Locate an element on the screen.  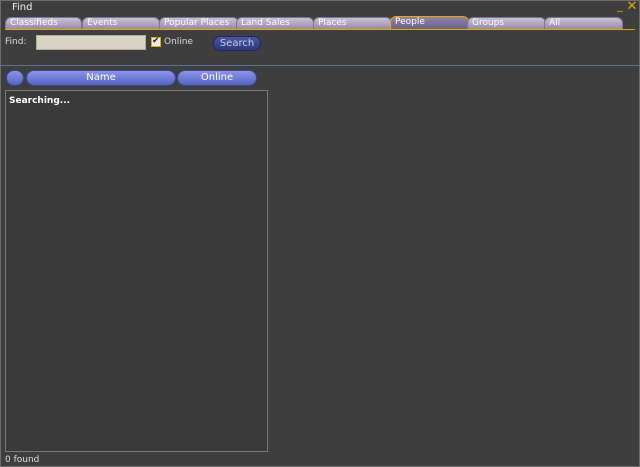
online-checkbox-label: Online is located at coordinates (179, 42).